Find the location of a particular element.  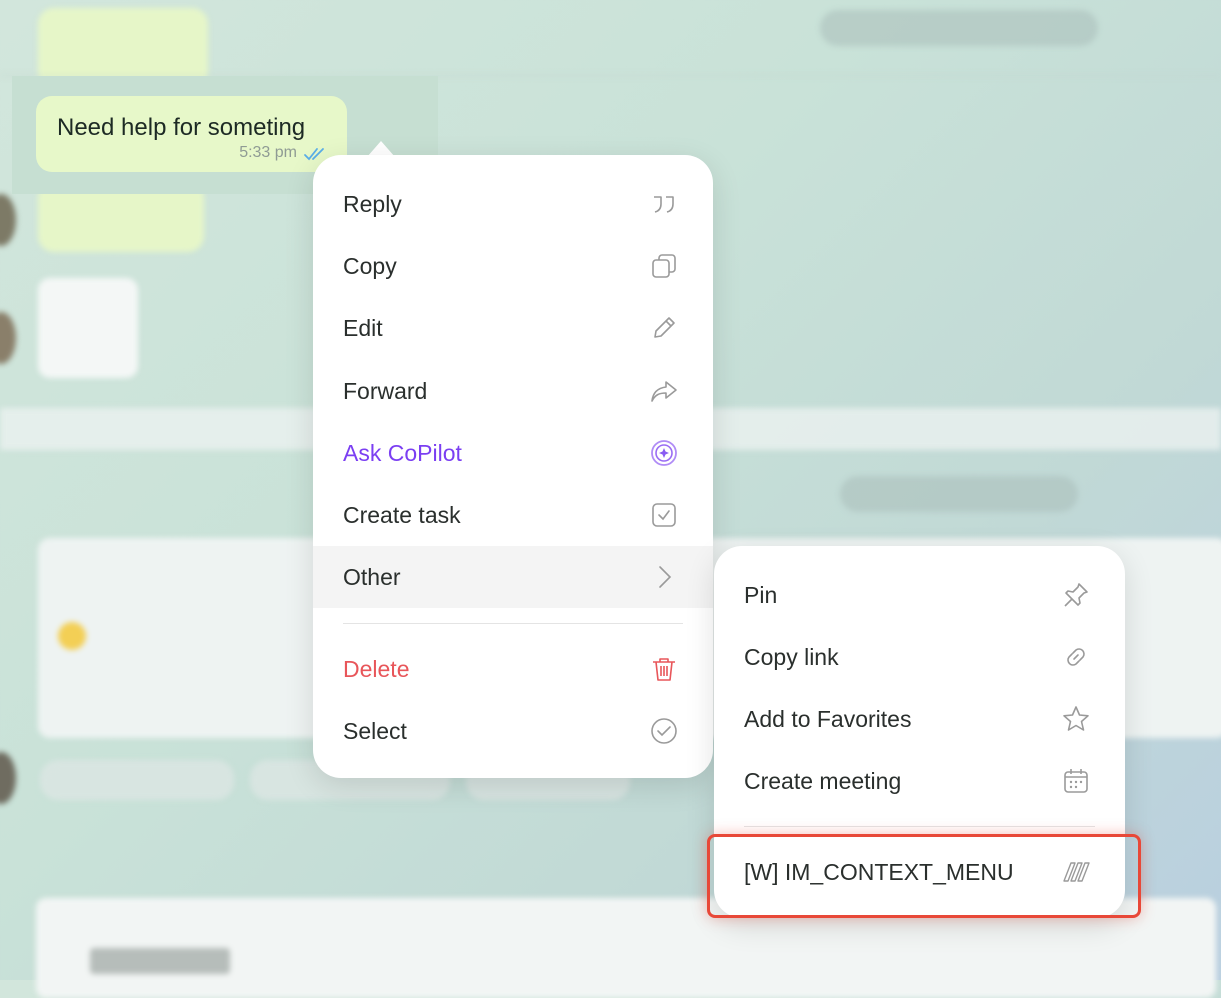

menu-item-label: Other is located at coordinates (372, 576).